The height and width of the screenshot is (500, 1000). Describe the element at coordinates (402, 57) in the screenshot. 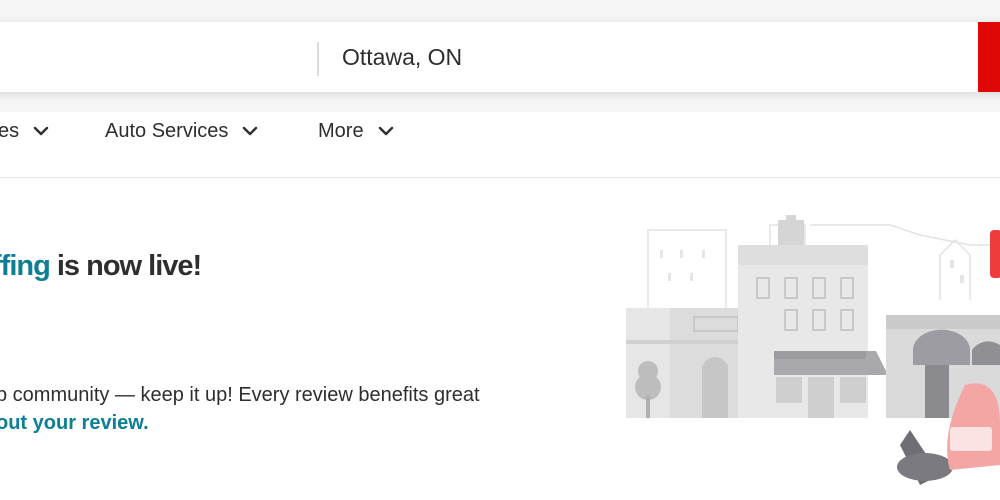

I see `location-input: Ottawa, ON` at that location.